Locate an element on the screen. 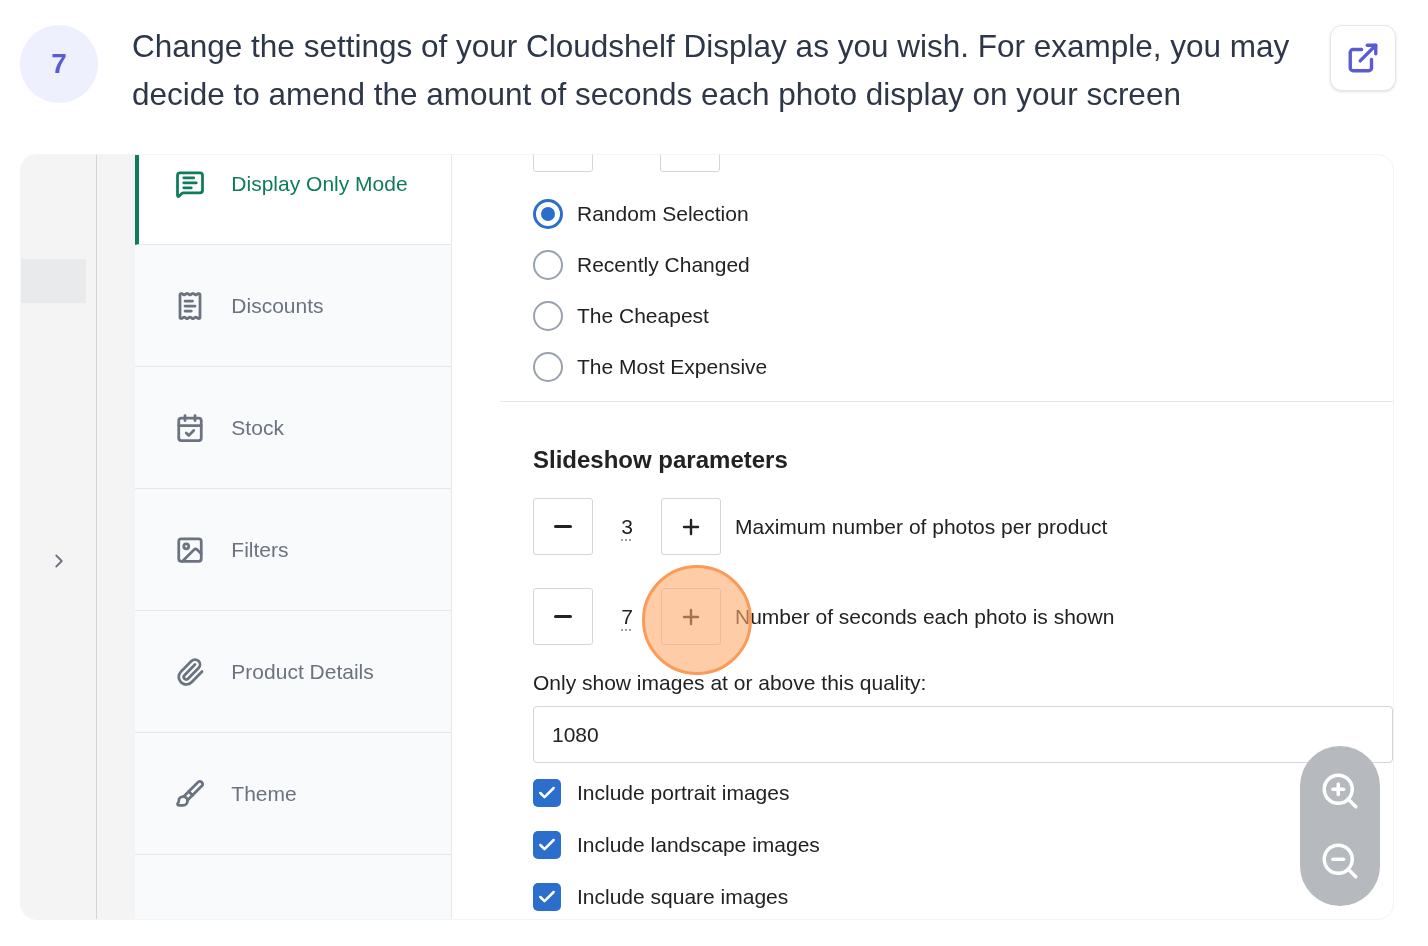  stepper-label: Maximum number of photos per product is located at coordinates (921, 526).